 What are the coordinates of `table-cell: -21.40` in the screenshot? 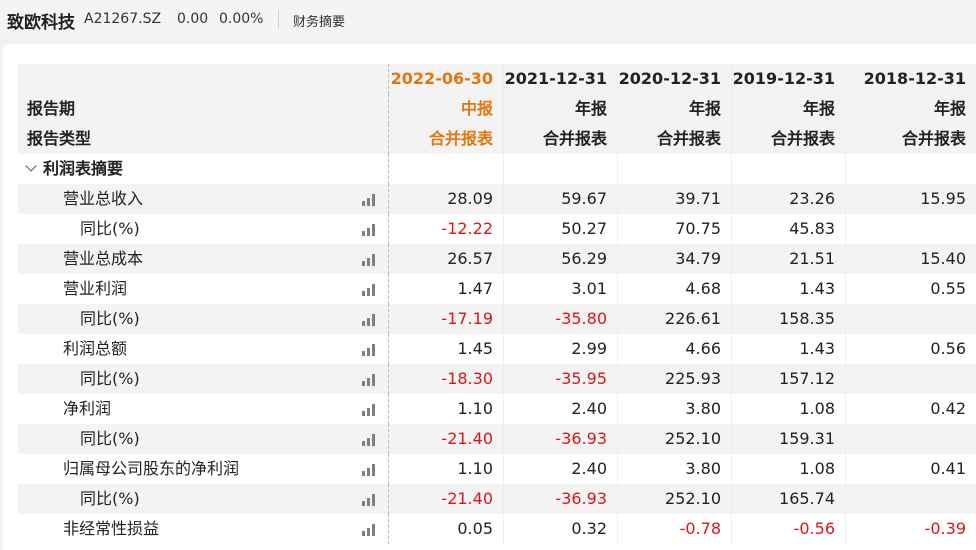 It's located at (445, 499).